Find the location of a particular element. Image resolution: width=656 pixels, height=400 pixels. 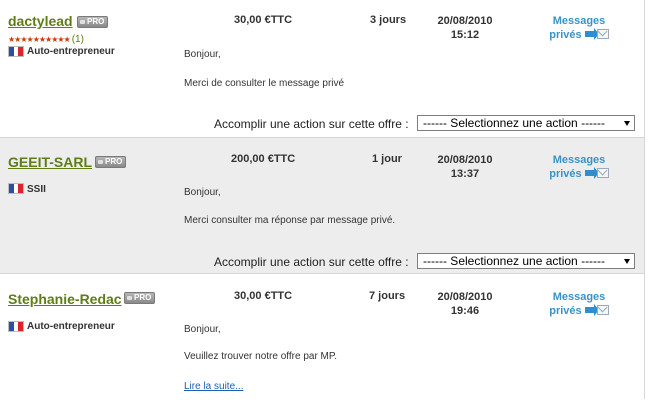

rating-count: (1) is located at coordinates (77, 39).